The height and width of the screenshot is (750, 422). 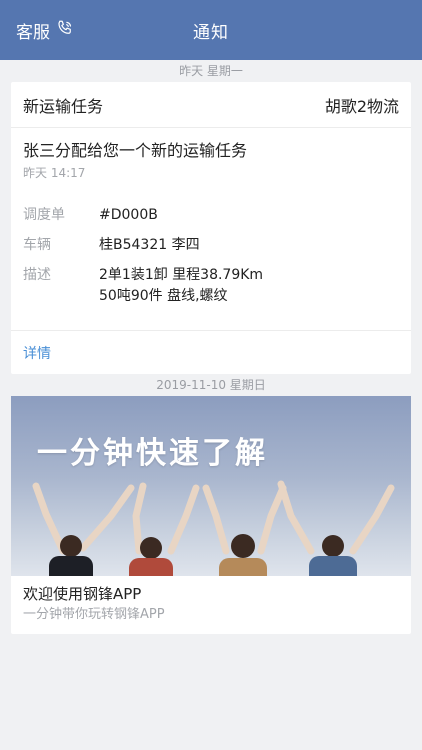 I want to click on description-value: 2单1装1卸 里程38.79Km 50吨90件 盘线,螺纹, so click(x=249, y=286).